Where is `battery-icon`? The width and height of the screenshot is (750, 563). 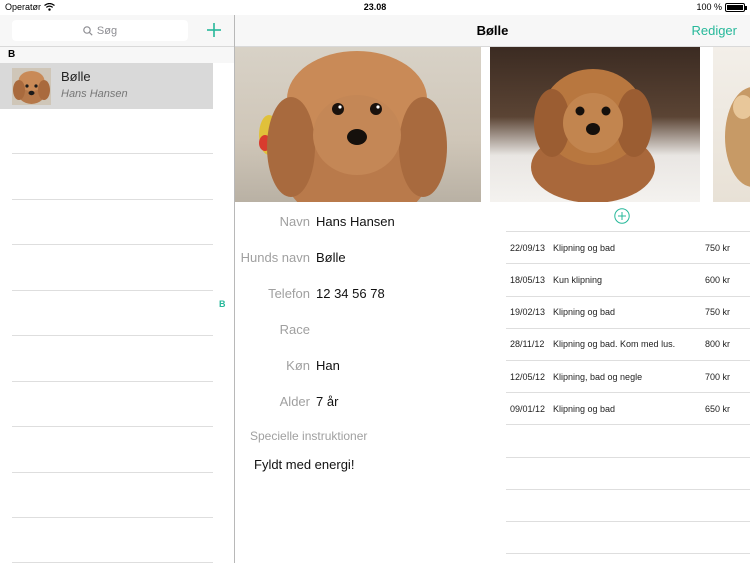 battery-icon is located at coordinates (736, 7).